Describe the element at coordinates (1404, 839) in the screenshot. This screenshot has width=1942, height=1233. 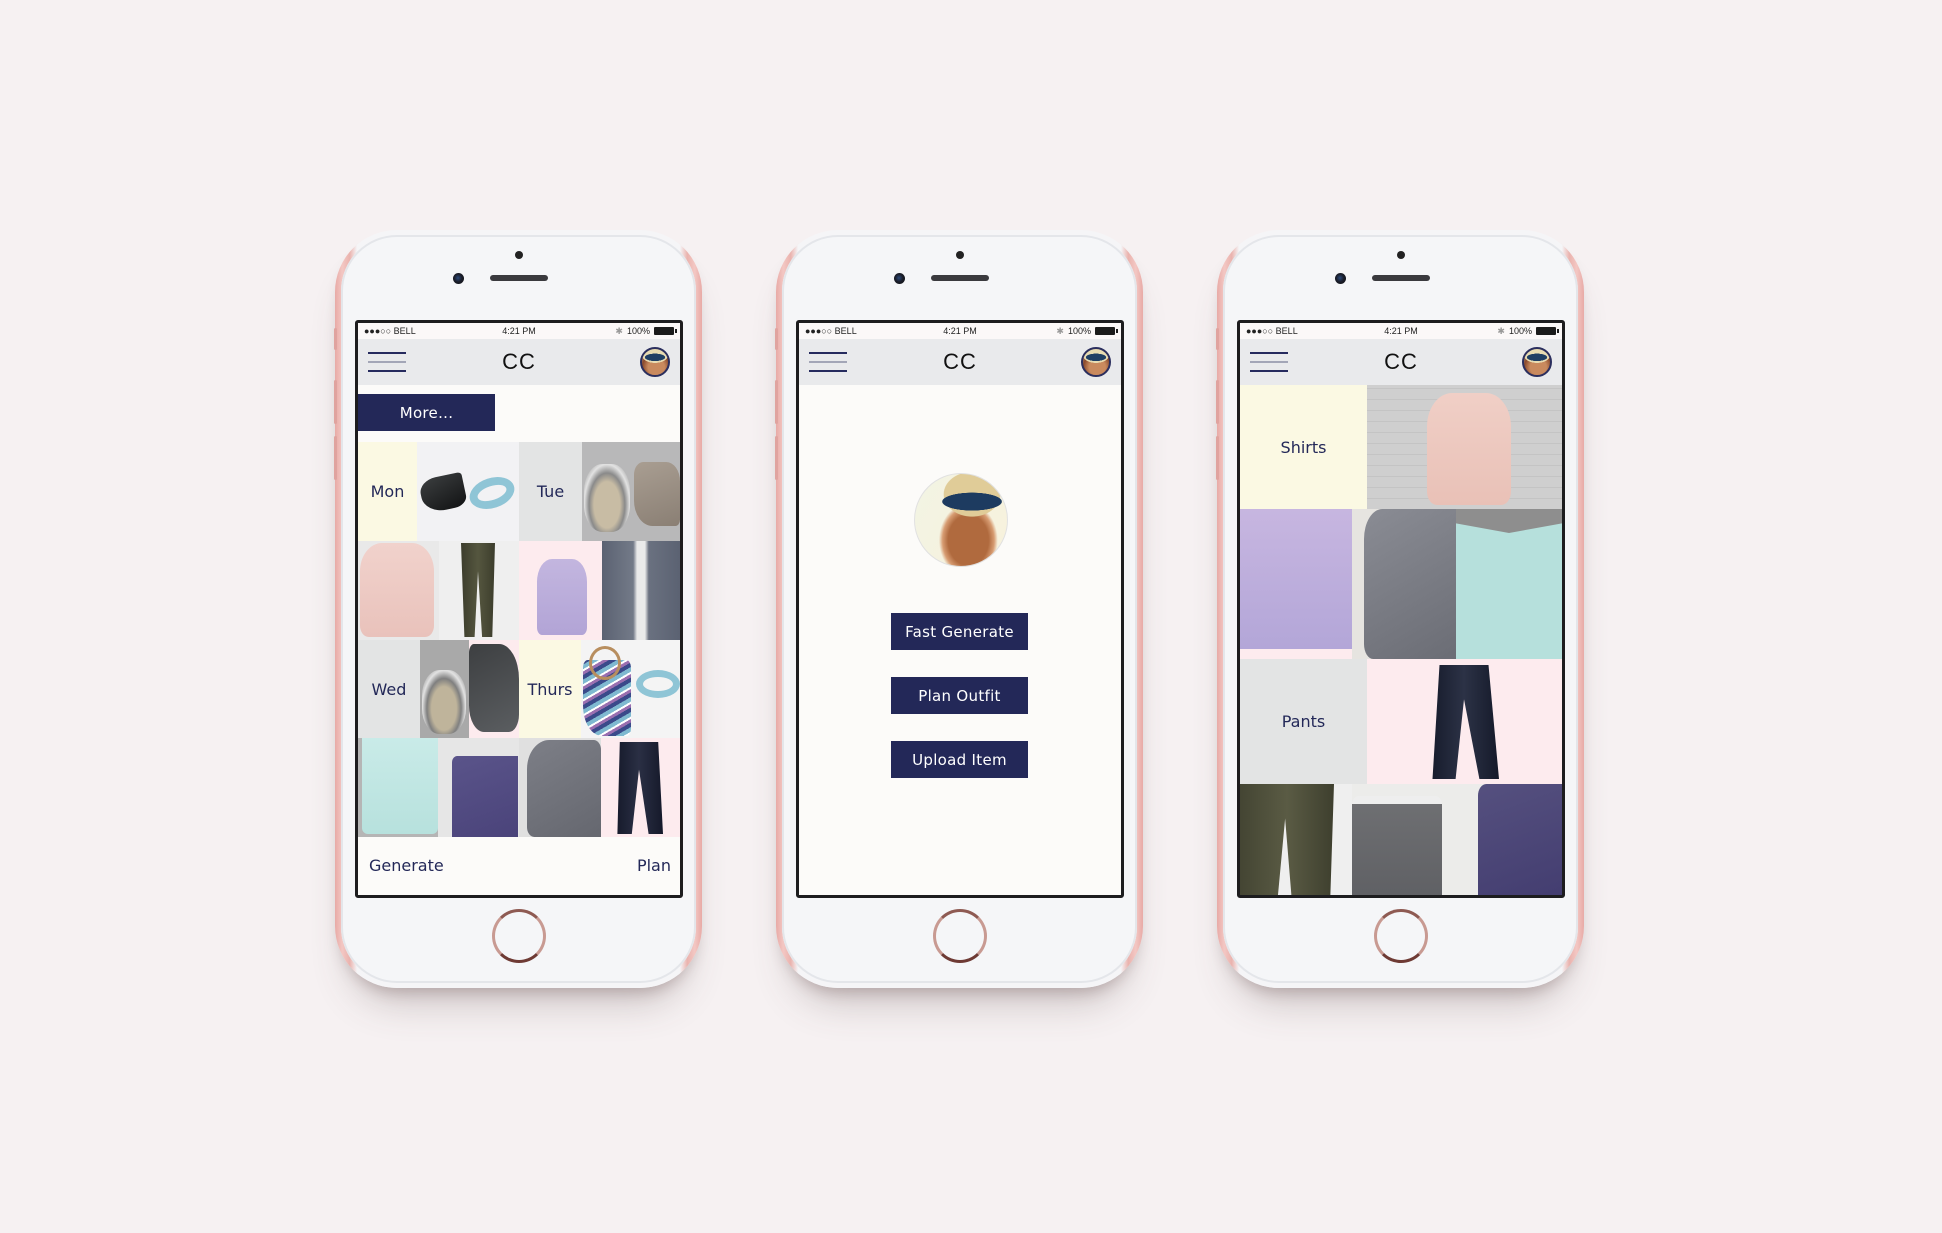
I see `closet-item-gray-trousers` at that location.